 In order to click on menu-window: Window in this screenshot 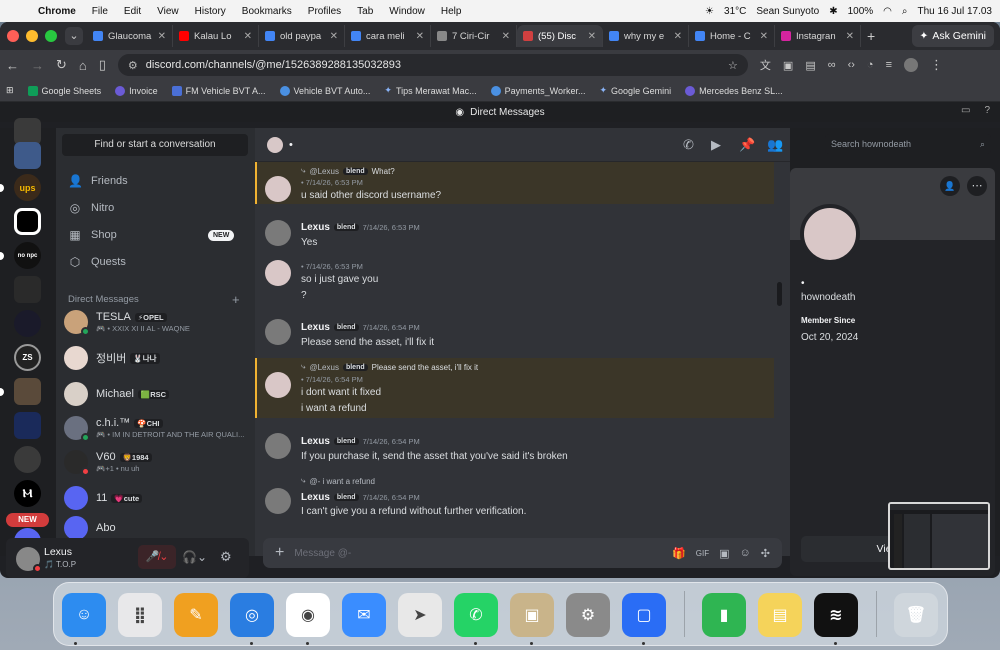, I will do `click(407, 11)`.